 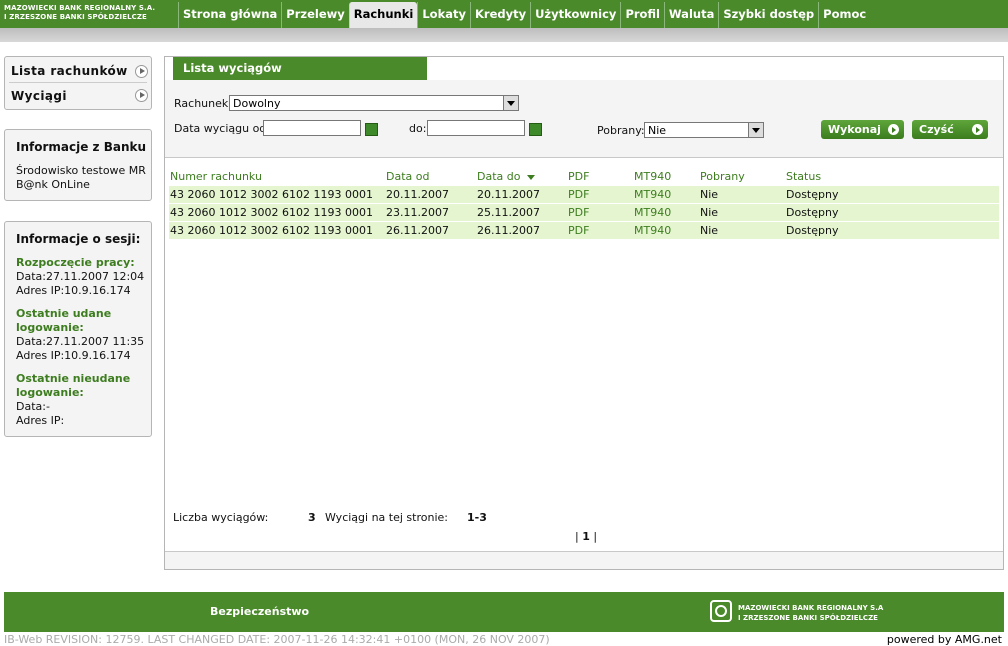 I want to click on submenu-bar, so click(x=504, y=35).